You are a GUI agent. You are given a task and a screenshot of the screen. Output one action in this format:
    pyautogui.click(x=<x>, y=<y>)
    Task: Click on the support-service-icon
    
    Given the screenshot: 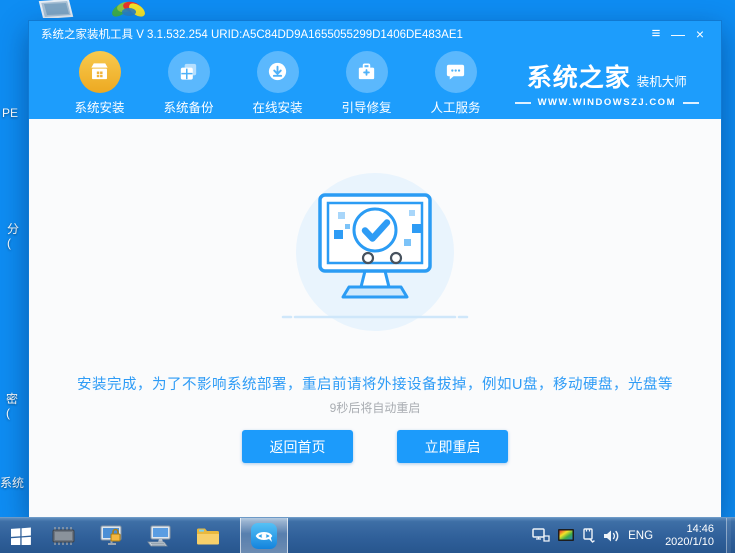 What is the action you would take?
    pyautogui.click(x=455, y=71)
    